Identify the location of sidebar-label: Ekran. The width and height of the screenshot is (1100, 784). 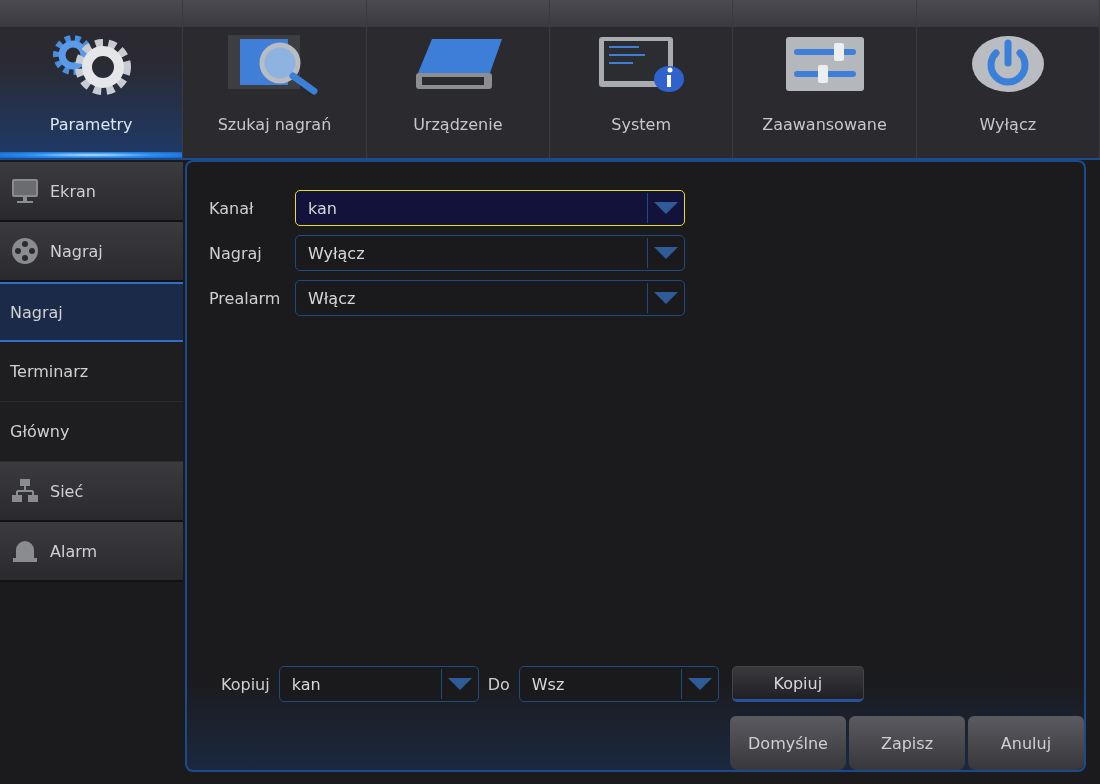
(73, 191).